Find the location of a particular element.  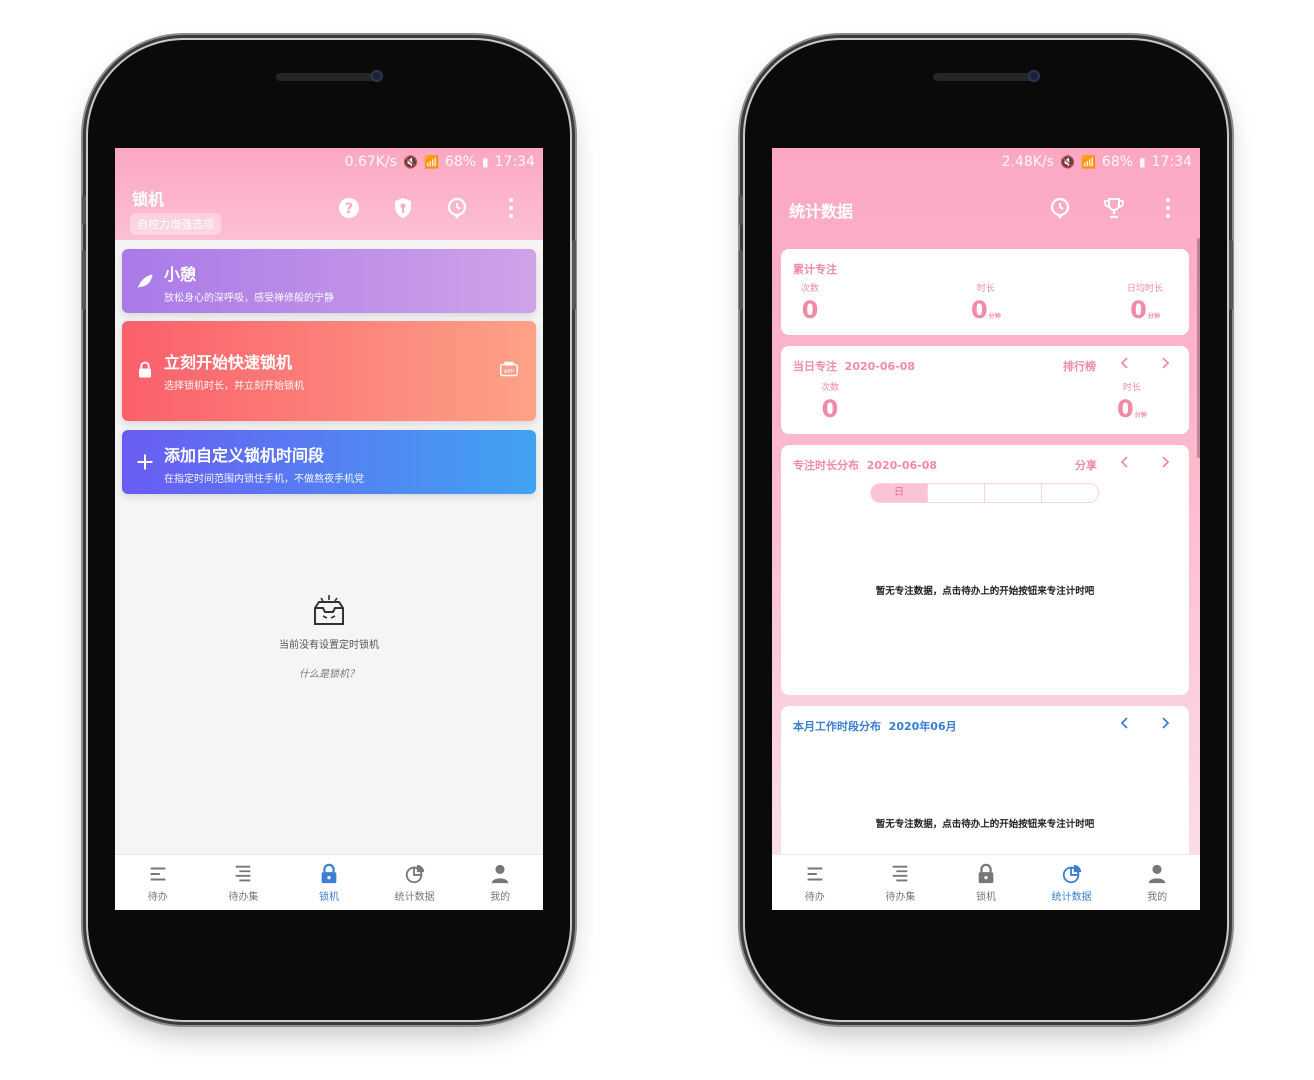

period-segmented-control: 日 周 月 自定义 is located at coordinates (984, 493).